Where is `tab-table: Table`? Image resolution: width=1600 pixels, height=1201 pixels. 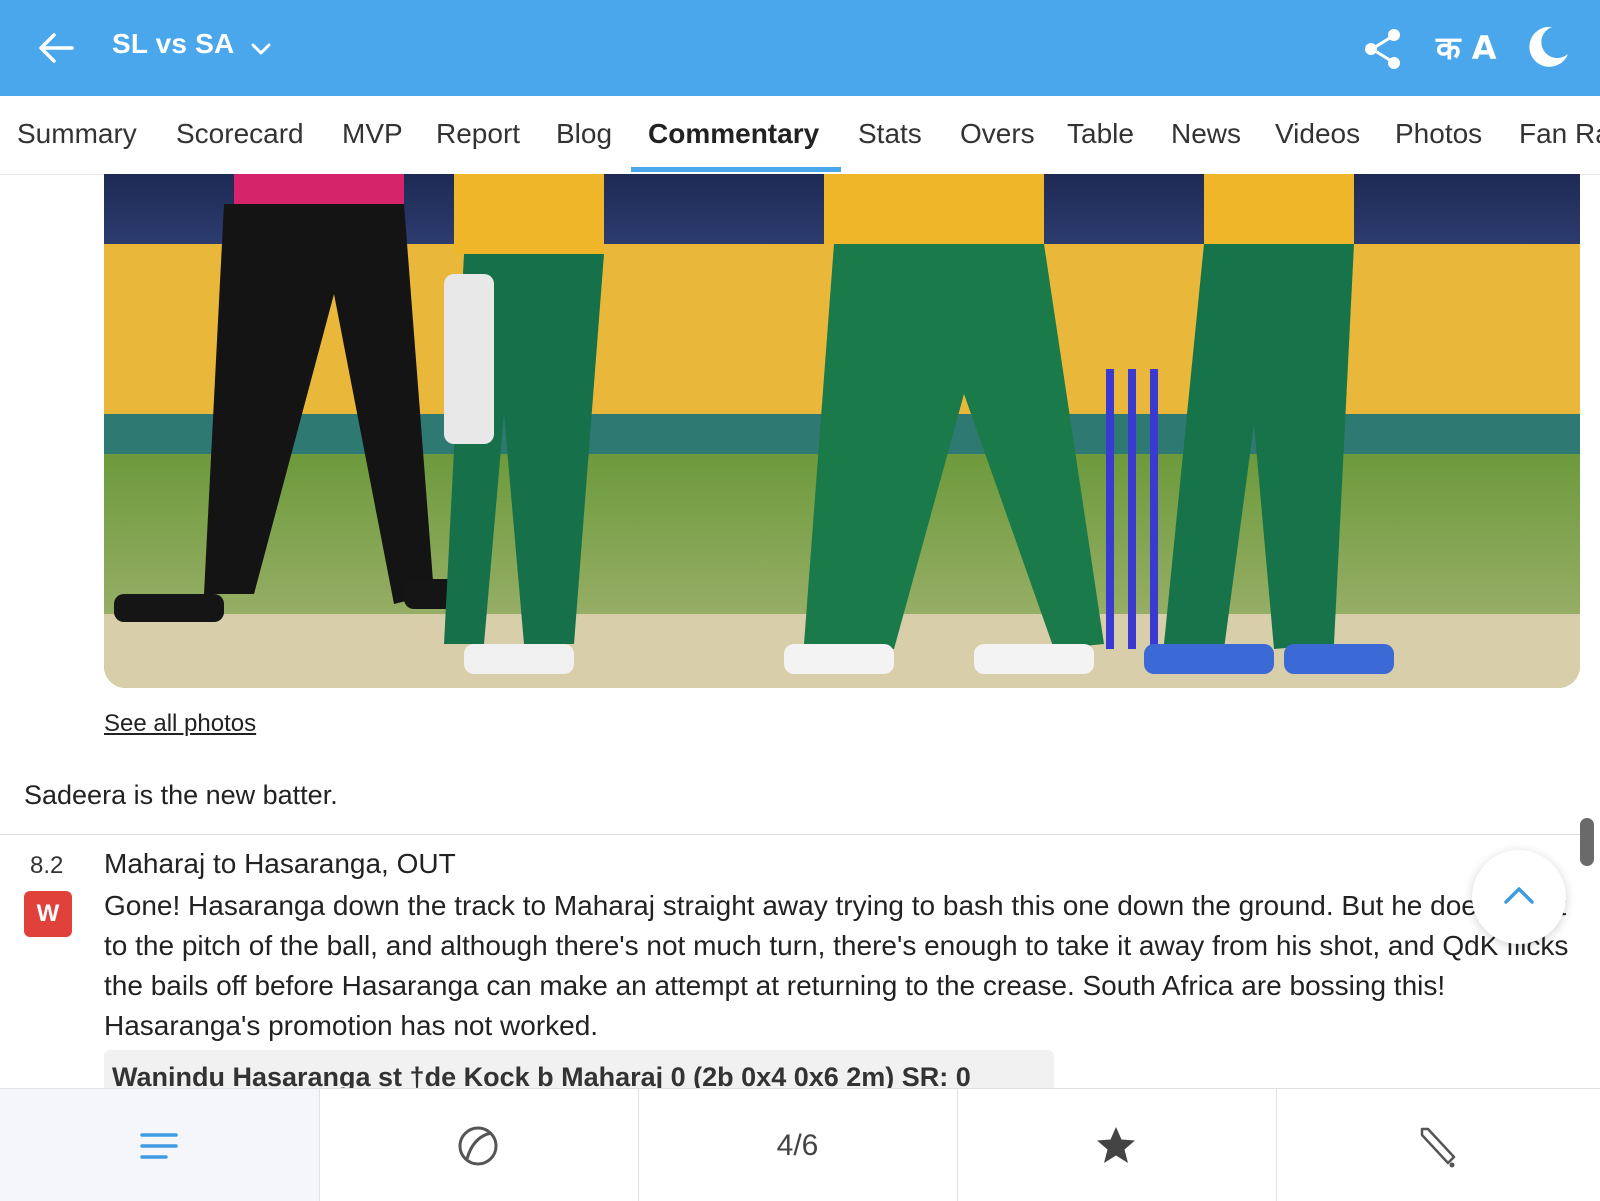
tab-table: Table is located at coordinates (1100, 134).